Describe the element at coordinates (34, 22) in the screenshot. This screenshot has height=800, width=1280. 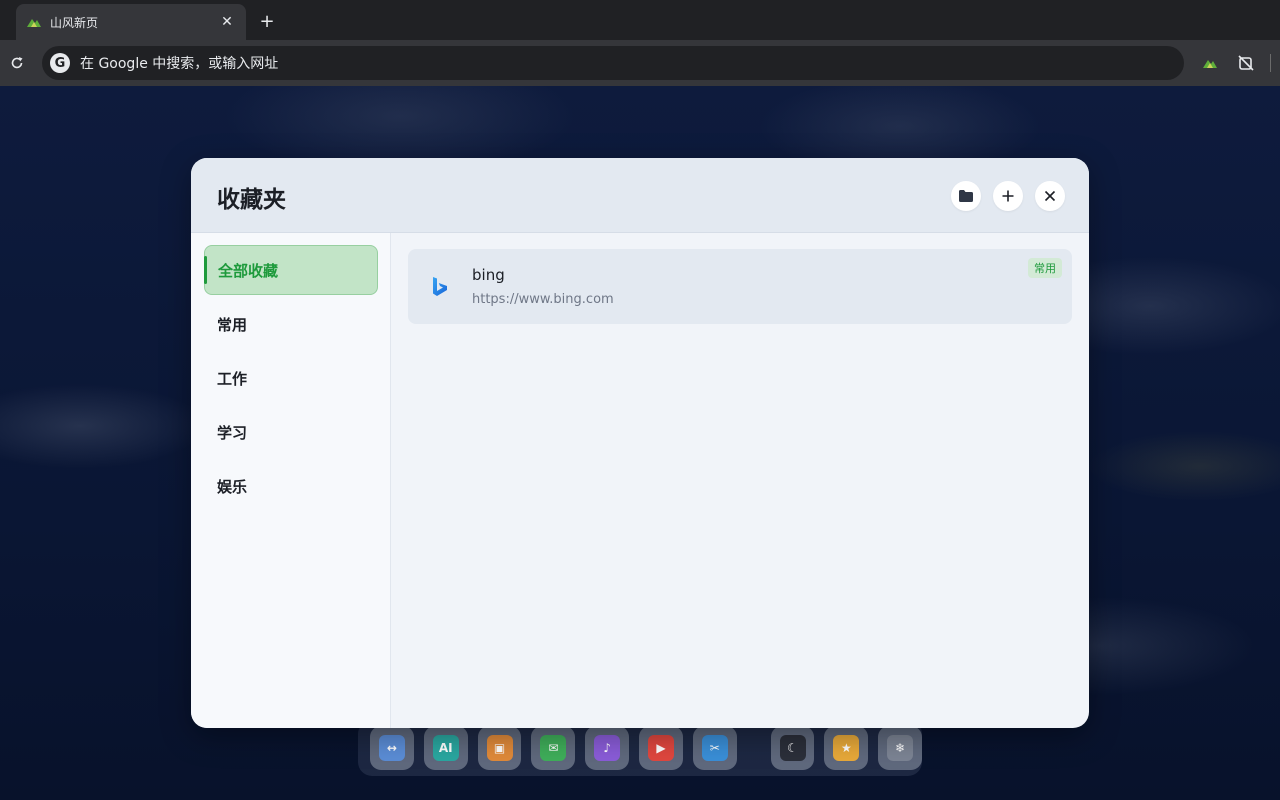
I see `mountain-icon` at that location.